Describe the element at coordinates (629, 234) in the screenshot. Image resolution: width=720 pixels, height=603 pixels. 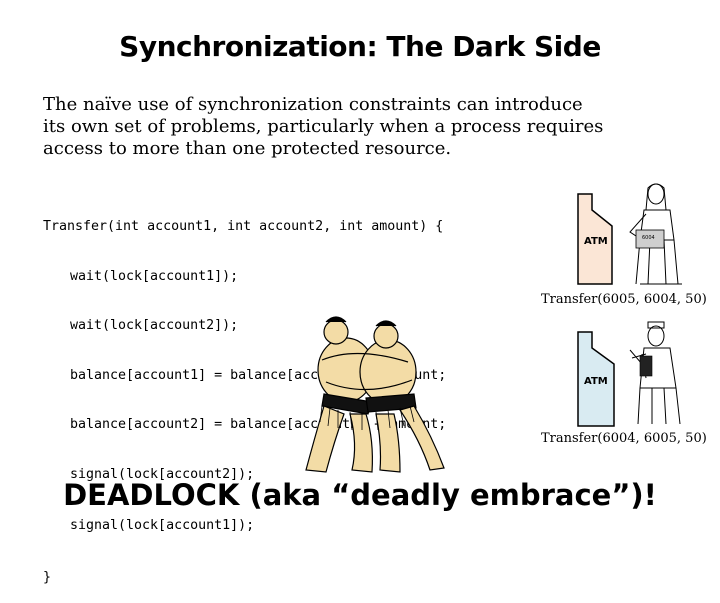
I see `atm-top-illustration: ATM 6004` at that location.